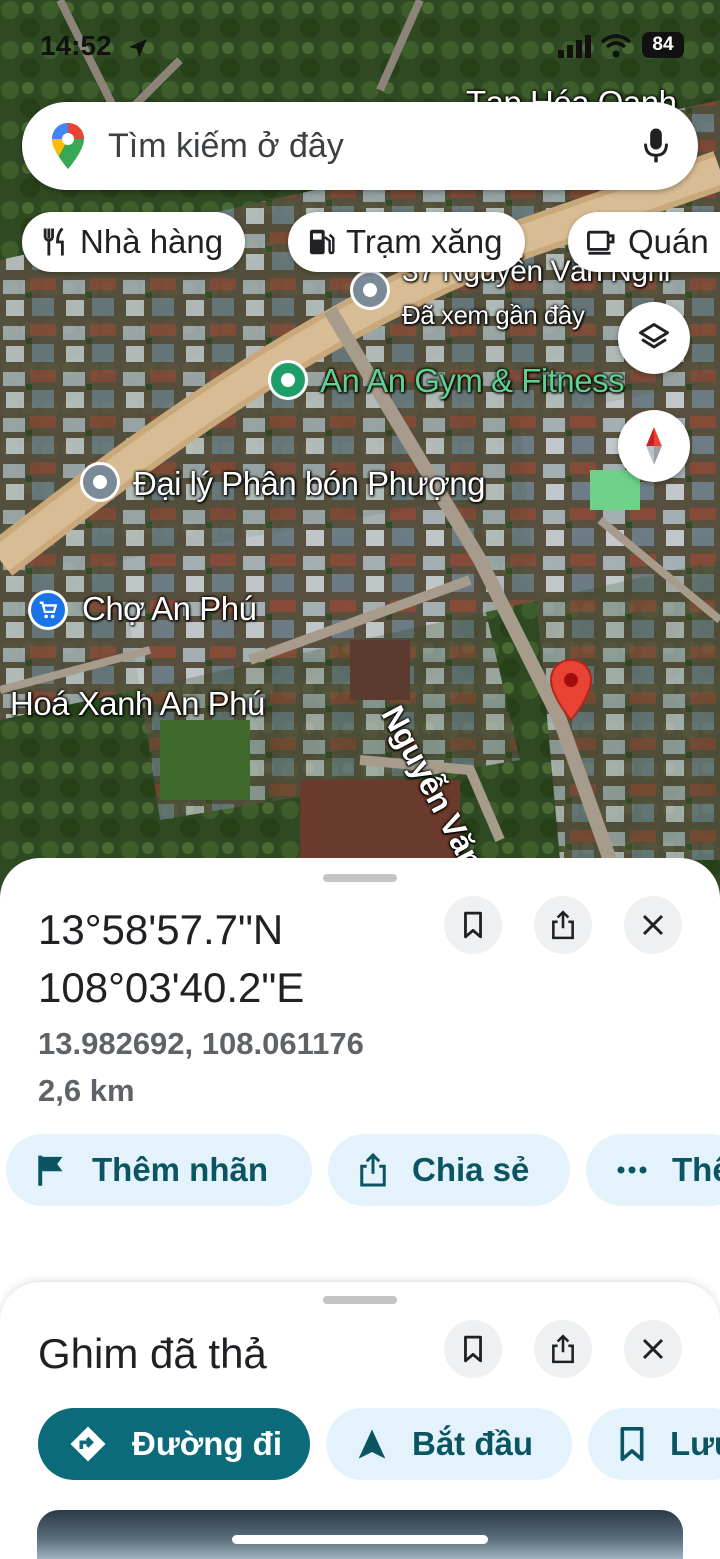 This screenshot has height=1559, width=720. I want to click on wifi-icon, so click(616, 46).